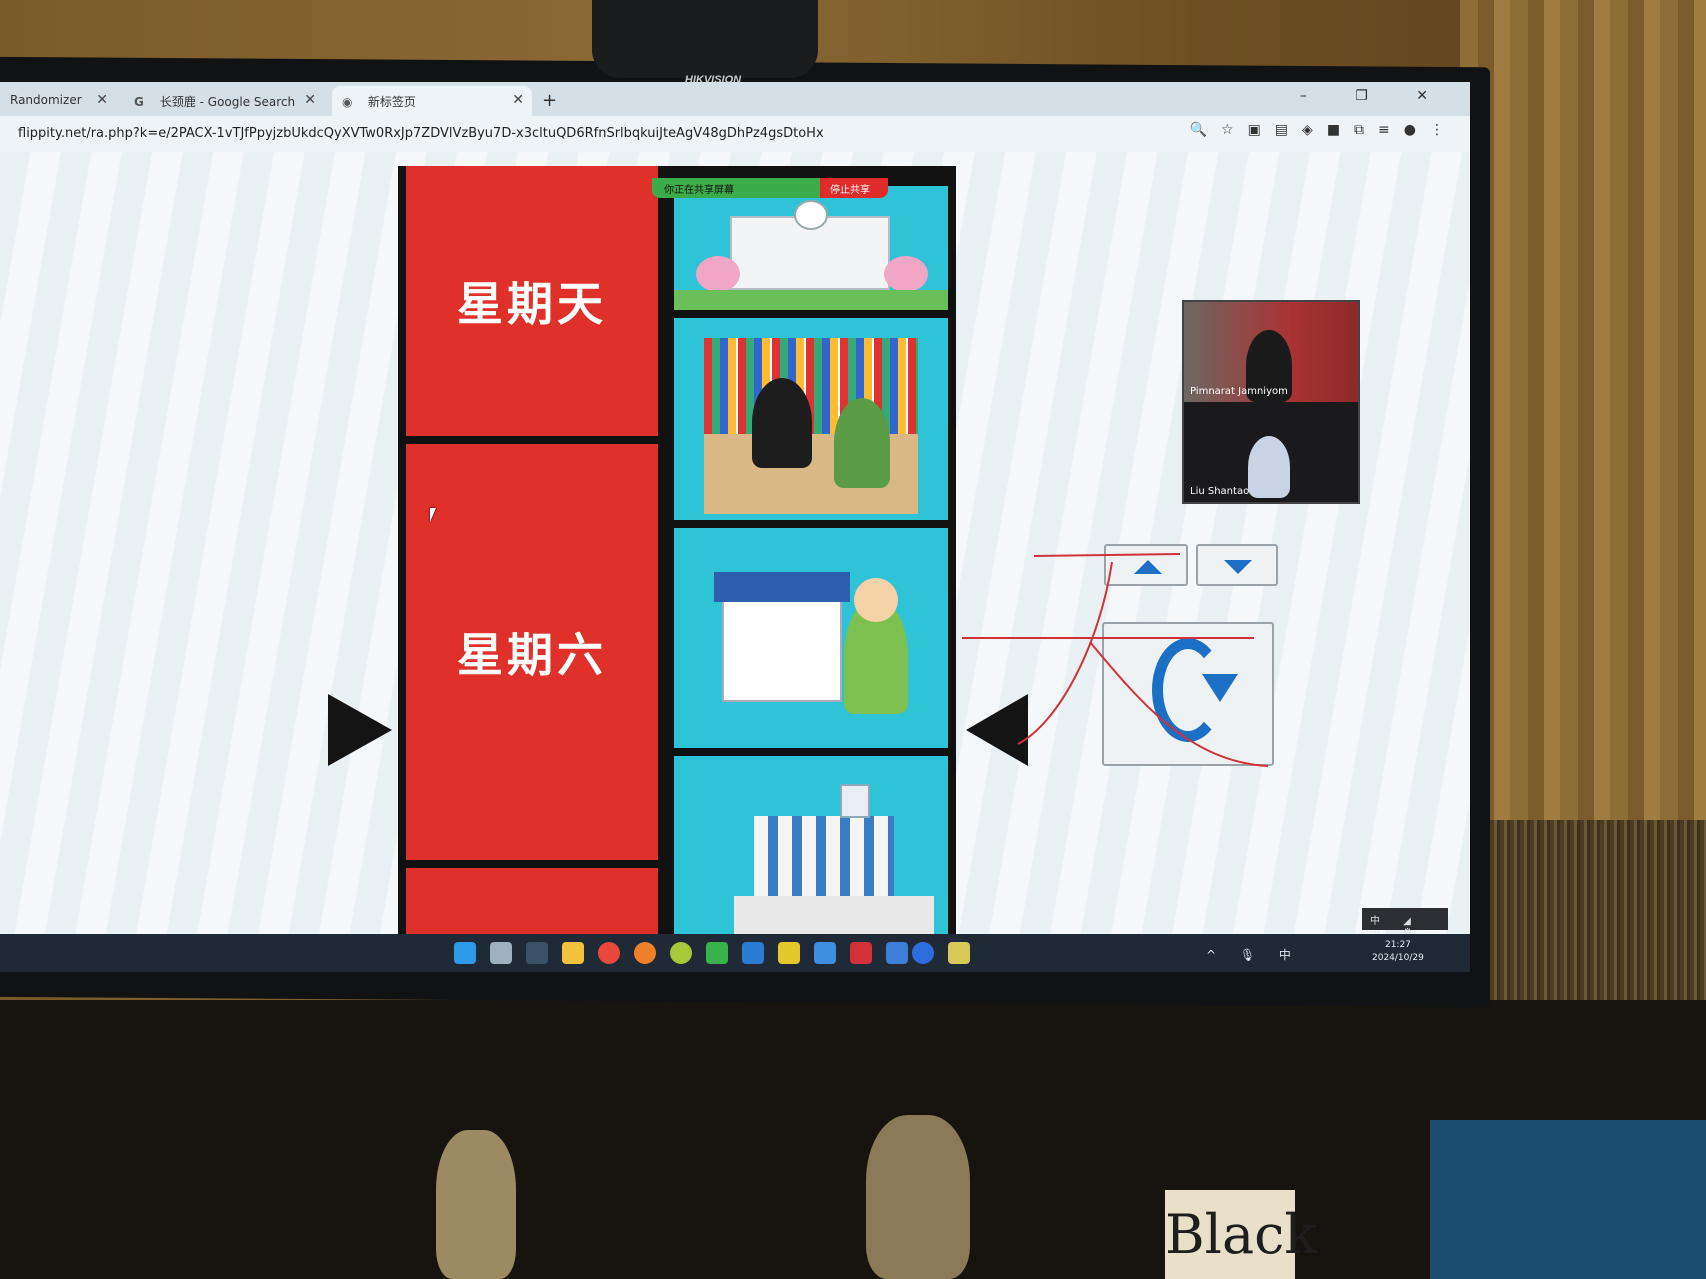 This screenshot has width=1706, height=1279. What do you see at coordinates (501, 953) in the screenshot?
I see `task-view-icon` at bounding box center [501, 953].